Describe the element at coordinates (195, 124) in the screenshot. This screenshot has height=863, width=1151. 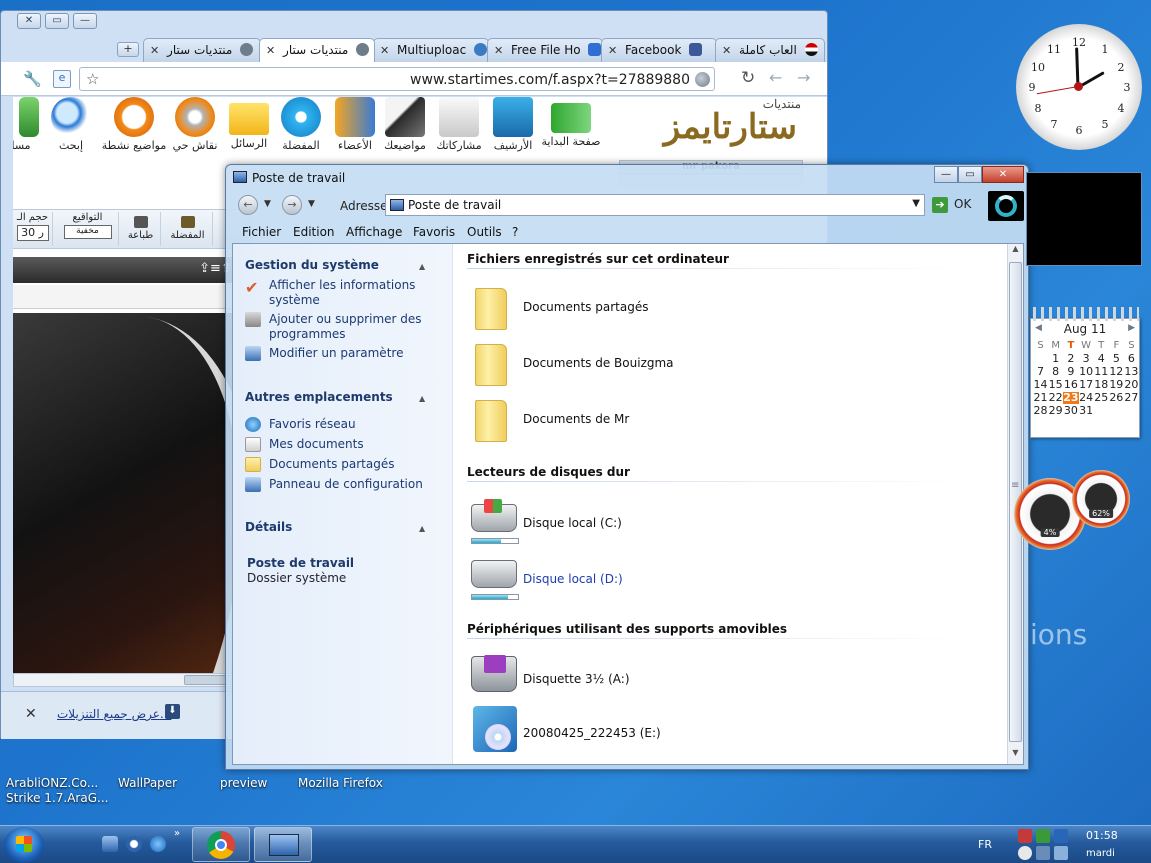
I see `nav-live-chat: نقاش حي` at that location.